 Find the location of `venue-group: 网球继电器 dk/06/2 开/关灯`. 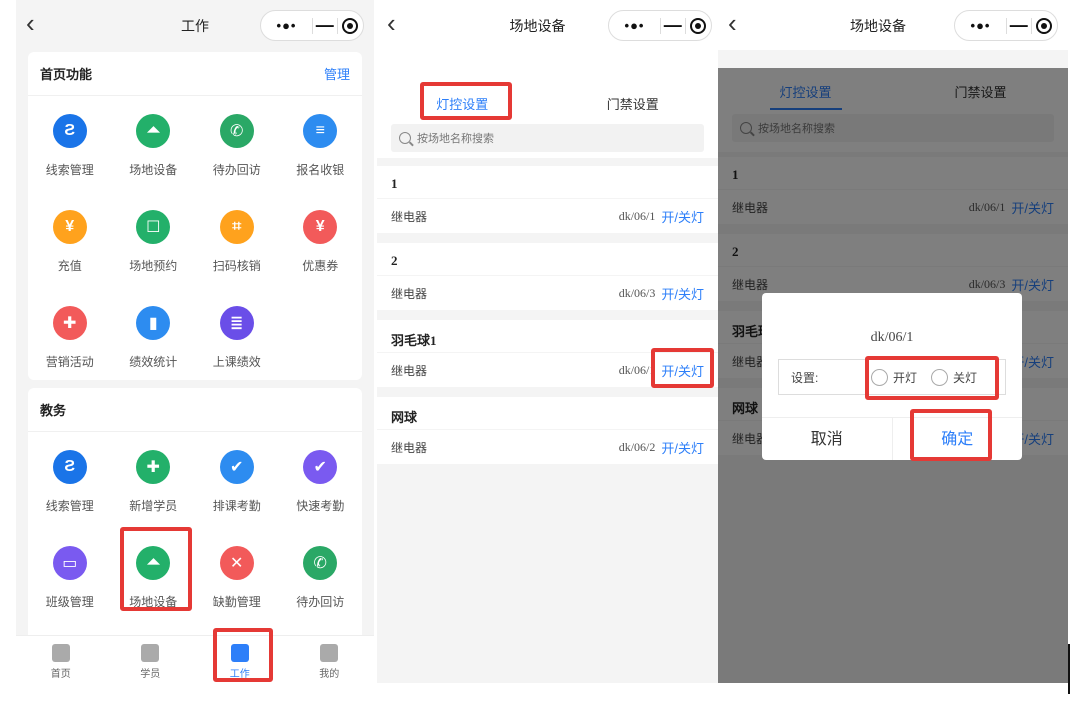

venue-group: 网球继电器 dk/06/2 开/关灯 is located at coordinates (547, 432).